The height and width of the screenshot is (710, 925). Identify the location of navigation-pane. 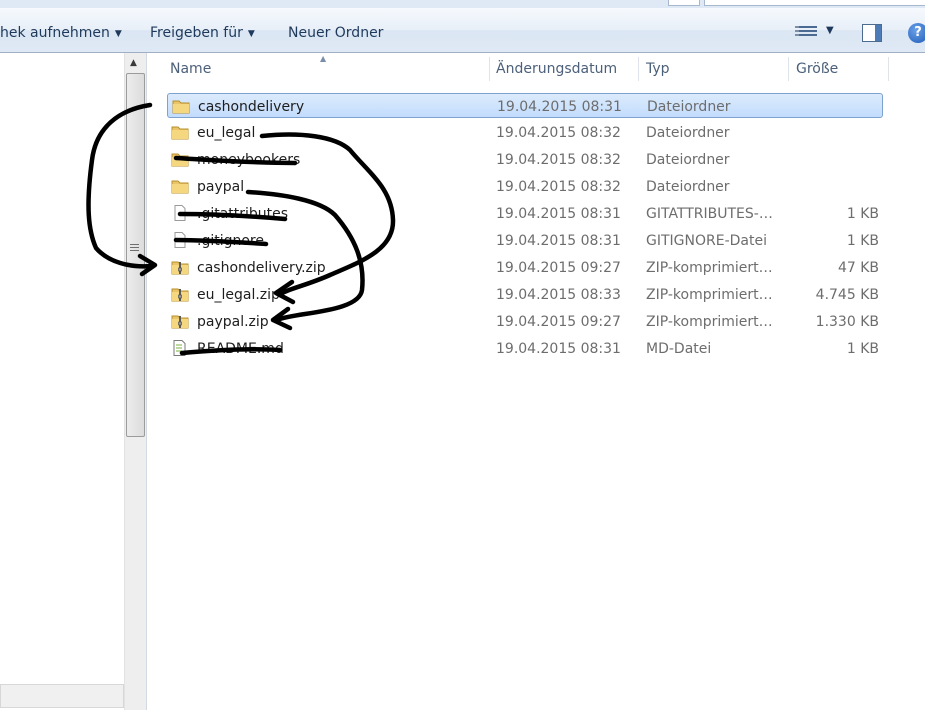
(62, 381).